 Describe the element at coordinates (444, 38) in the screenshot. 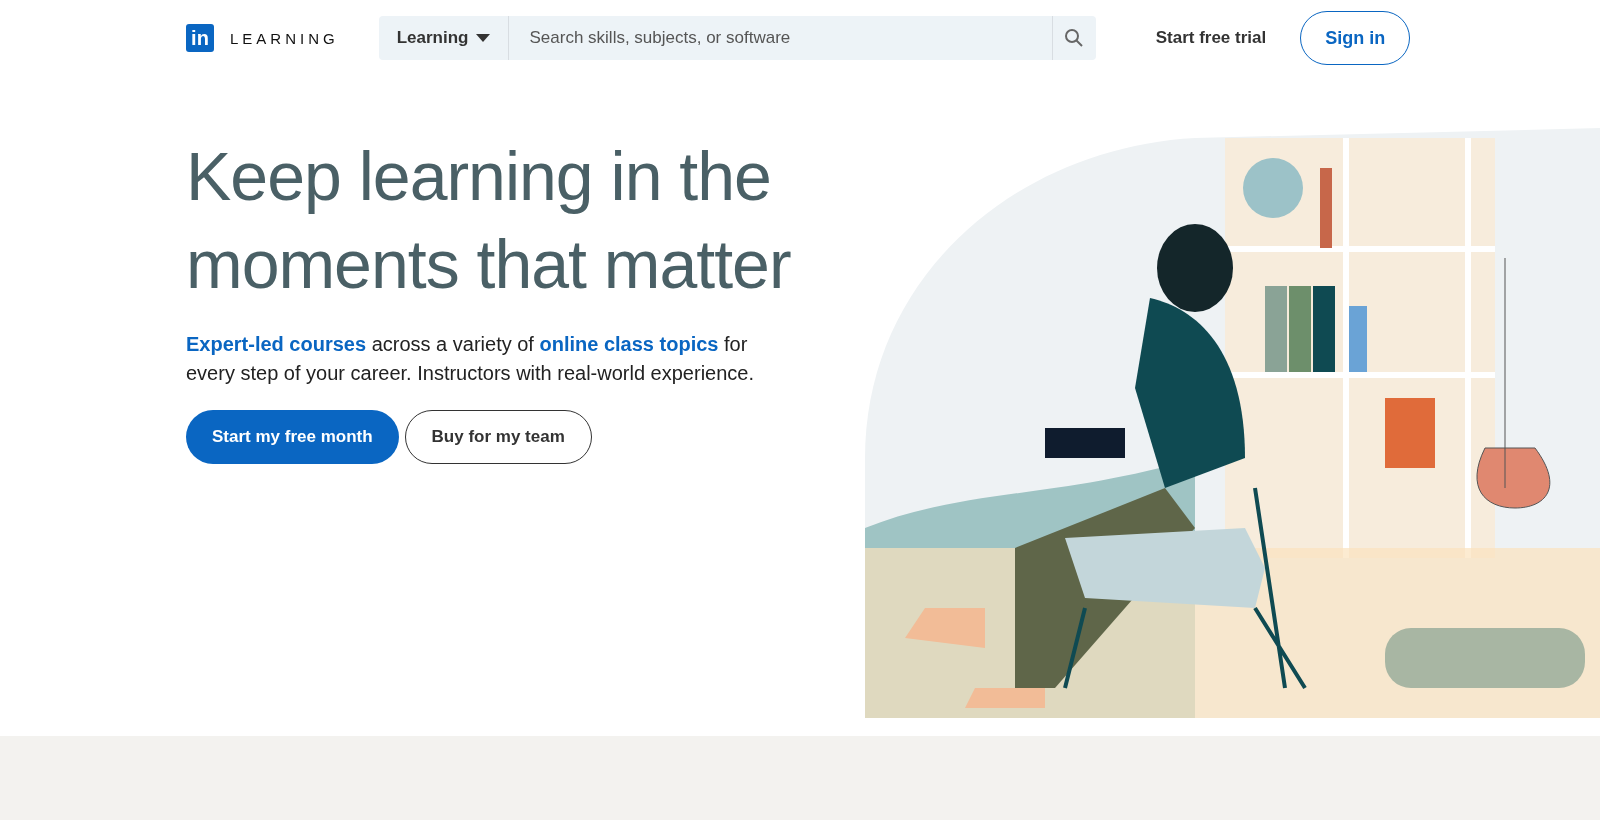

I see `category-dropdown: Learning` at that location.